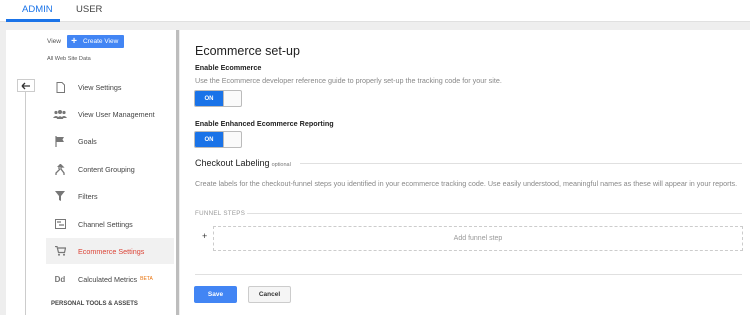 The image size is (750, 315). I want to click on sidebar-item-label: View User Management, so click(116, 114).